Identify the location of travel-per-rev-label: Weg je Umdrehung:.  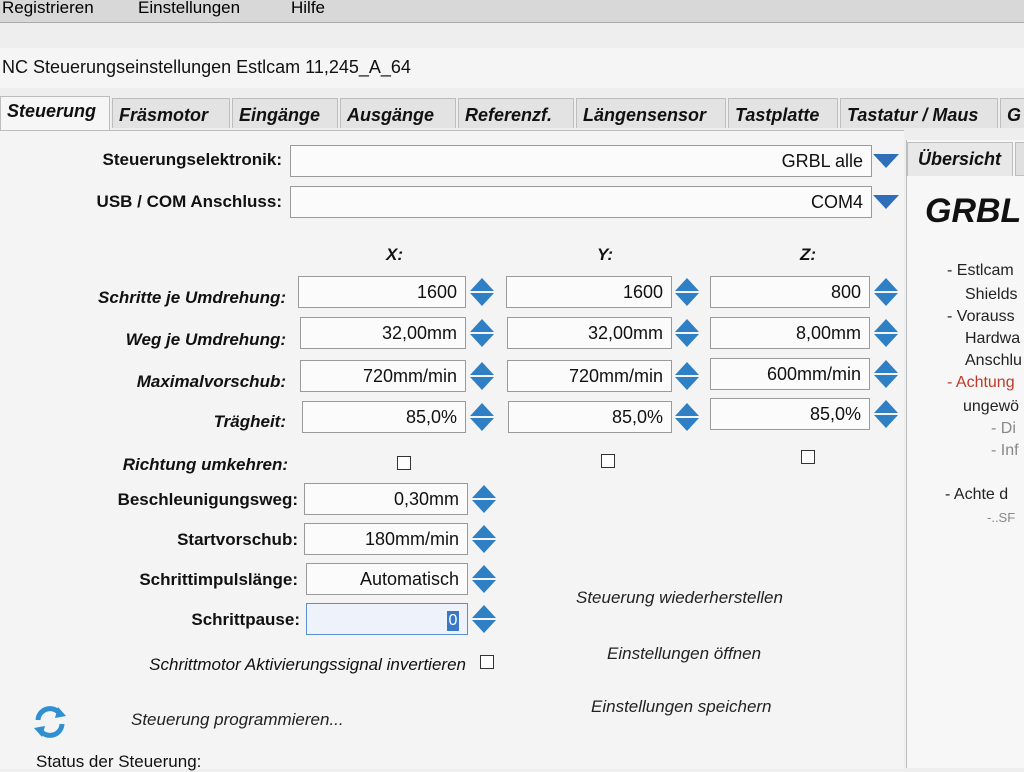
(205, 339).